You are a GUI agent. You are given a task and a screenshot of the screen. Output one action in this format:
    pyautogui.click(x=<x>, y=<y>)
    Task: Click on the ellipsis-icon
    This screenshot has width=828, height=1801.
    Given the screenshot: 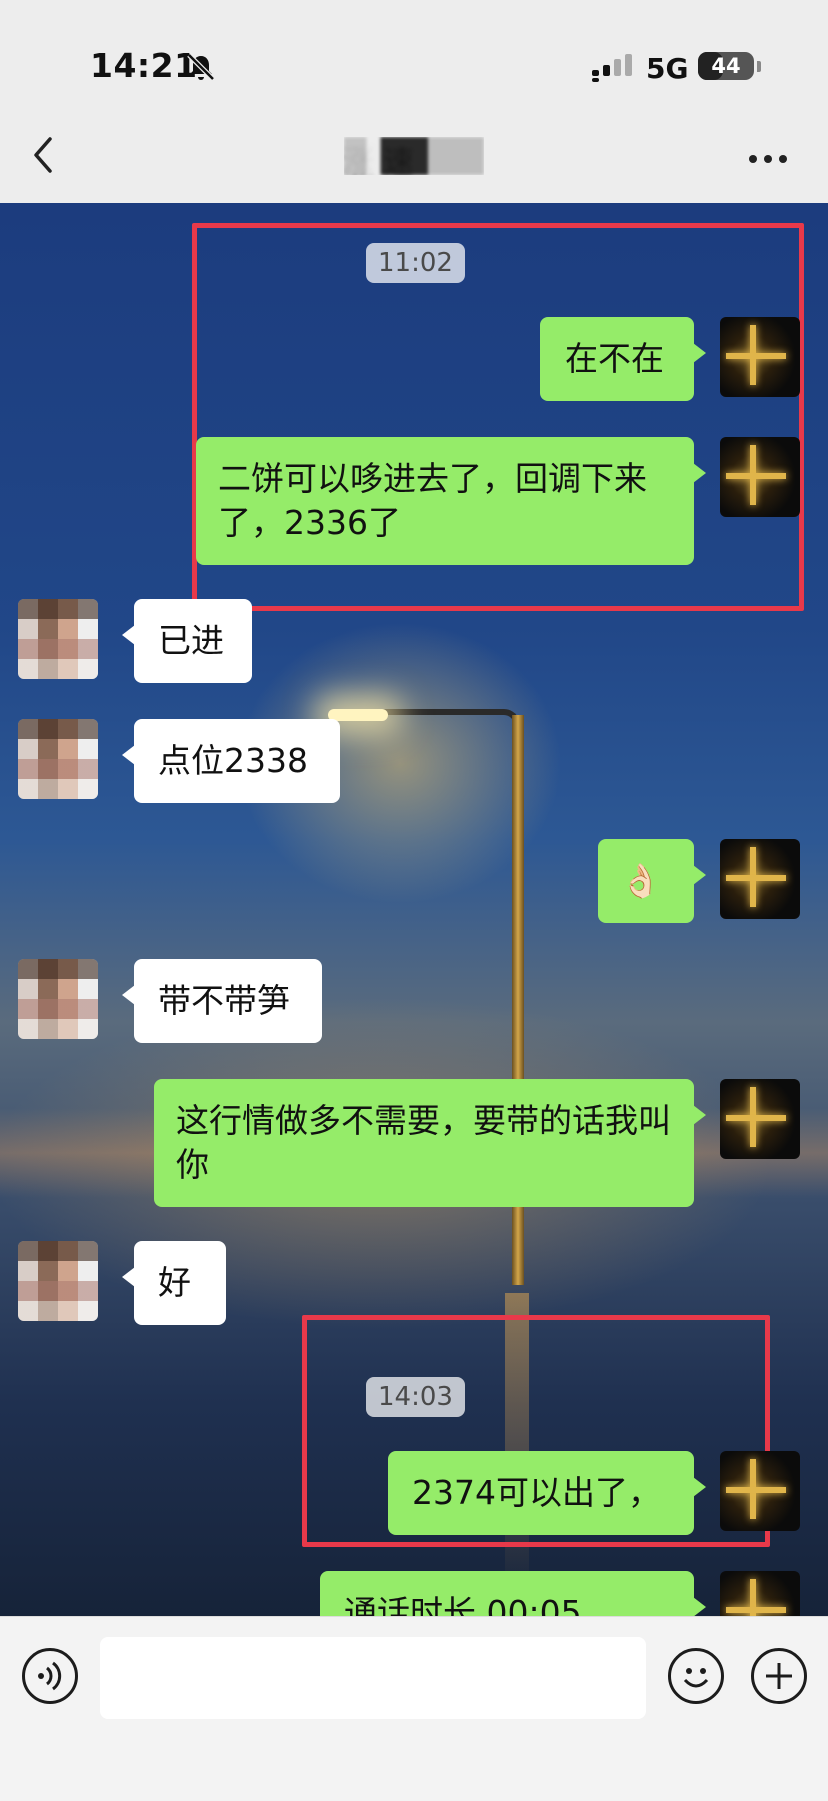 What is the action you would take?
    pyautogui.click(x=768, y=159)
    